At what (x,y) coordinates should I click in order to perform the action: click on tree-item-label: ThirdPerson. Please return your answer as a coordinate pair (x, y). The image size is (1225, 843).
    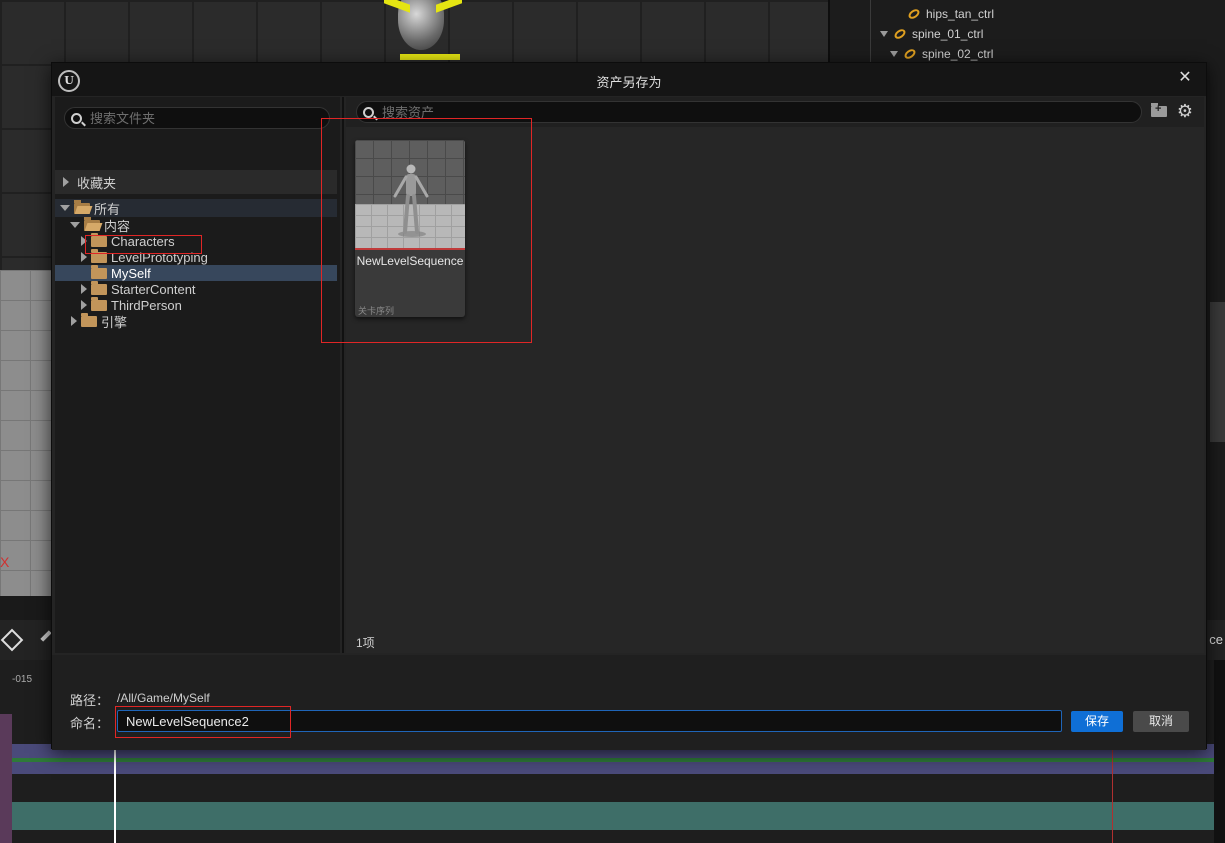
    Looking at the image, I should click on (146, 305).